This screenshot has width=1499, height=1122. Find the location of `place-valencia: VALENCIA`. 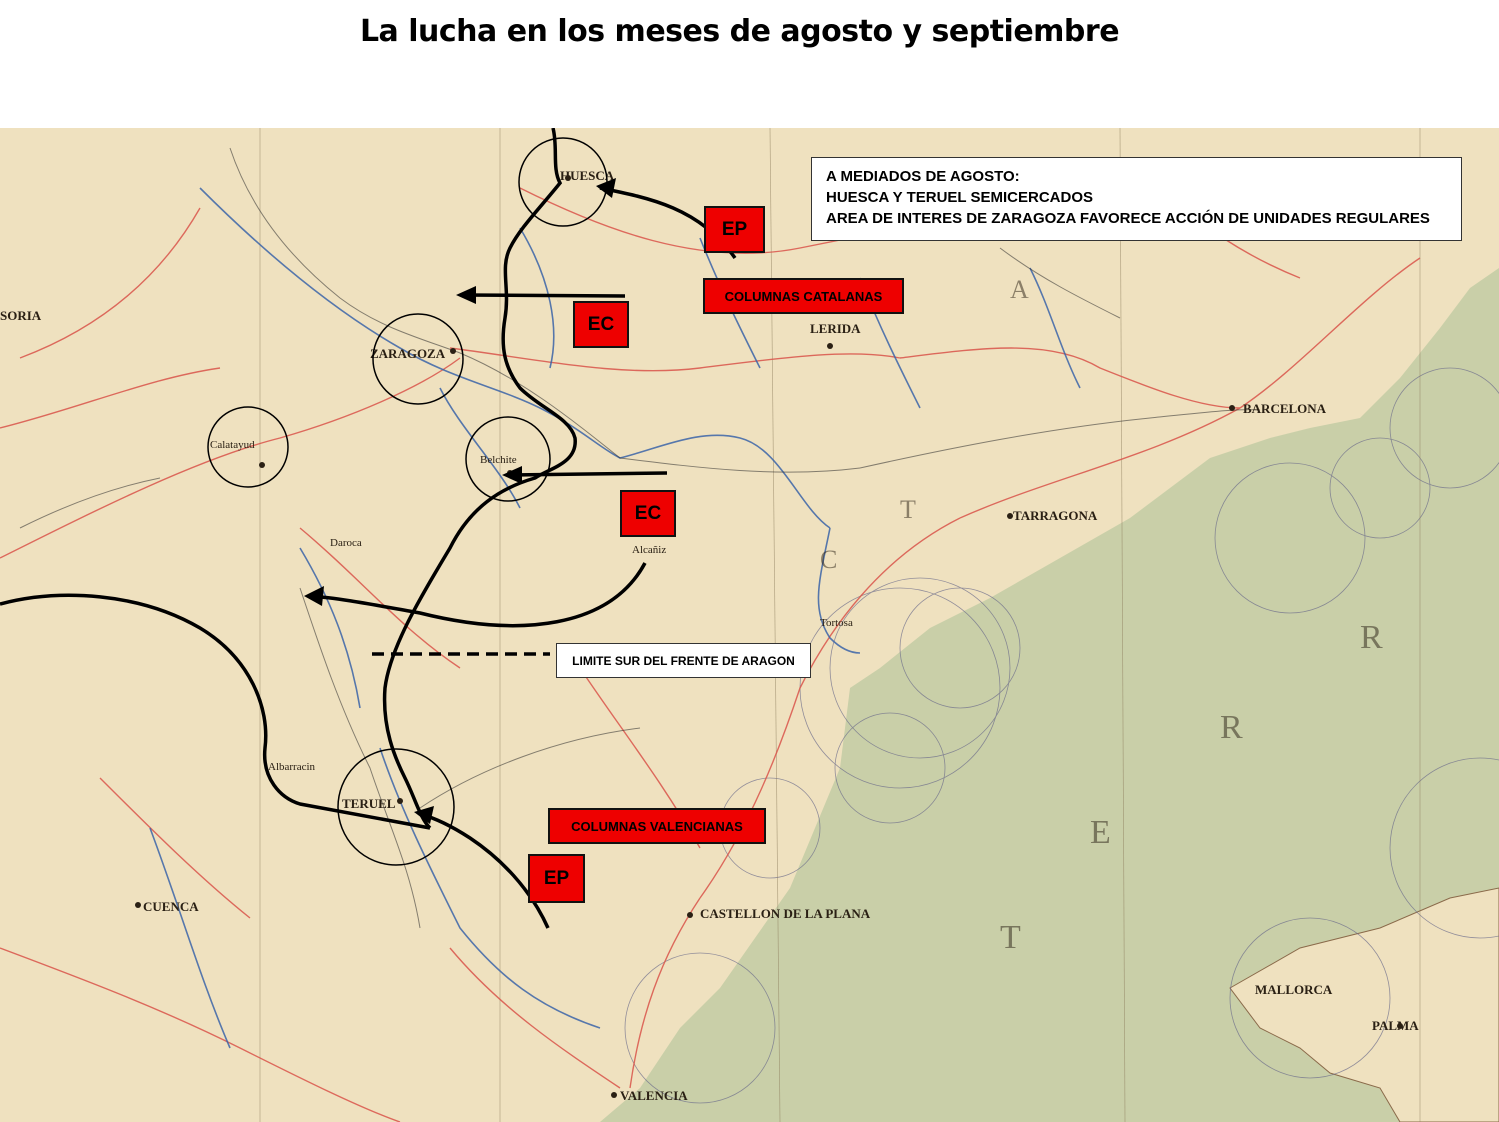

place-valencia: VALENCIA is located at coordinates (654, 1095).